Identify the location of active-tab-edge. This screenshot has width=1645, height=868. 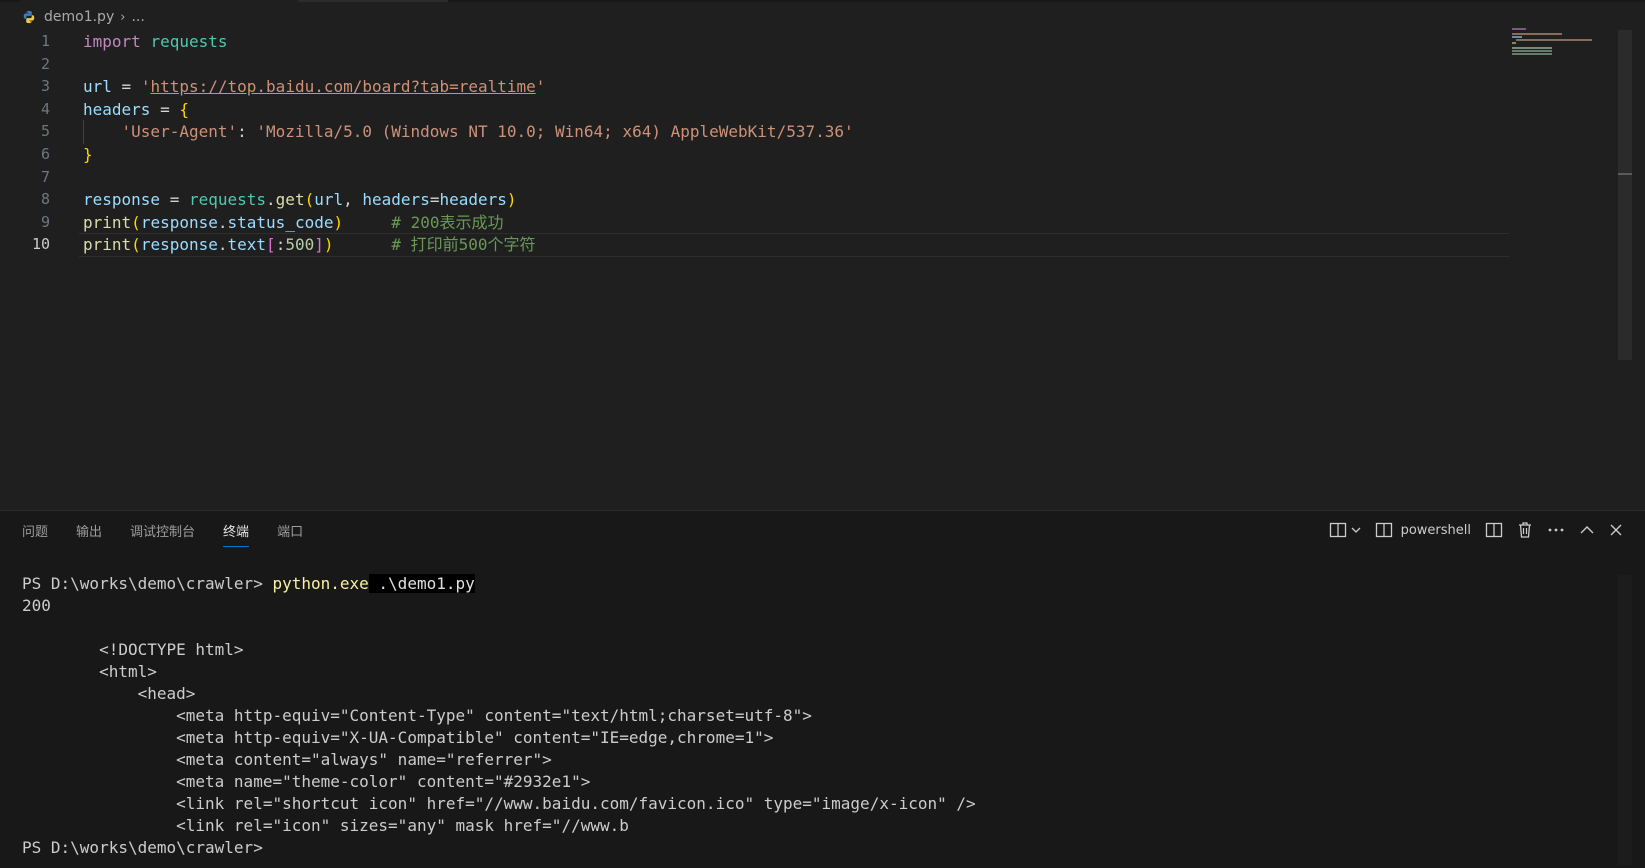
(159, 1).